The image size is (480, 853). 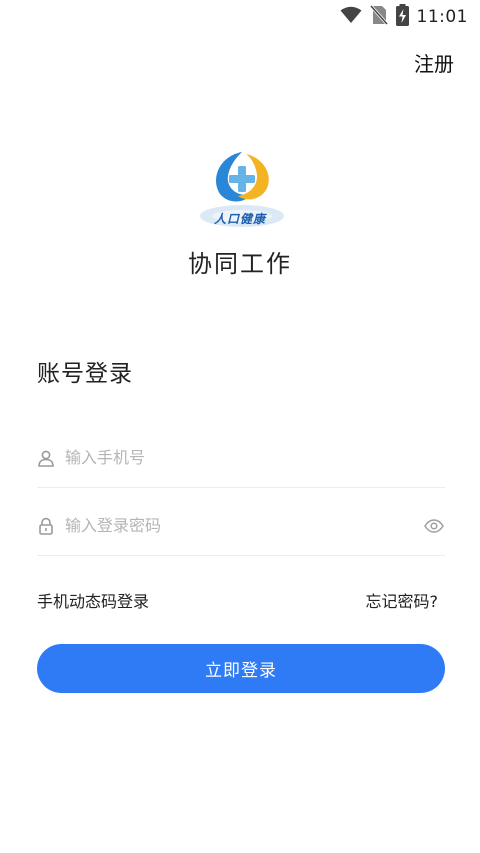 I want to click on clock-time: 11:01, so click(x=442, y=17).